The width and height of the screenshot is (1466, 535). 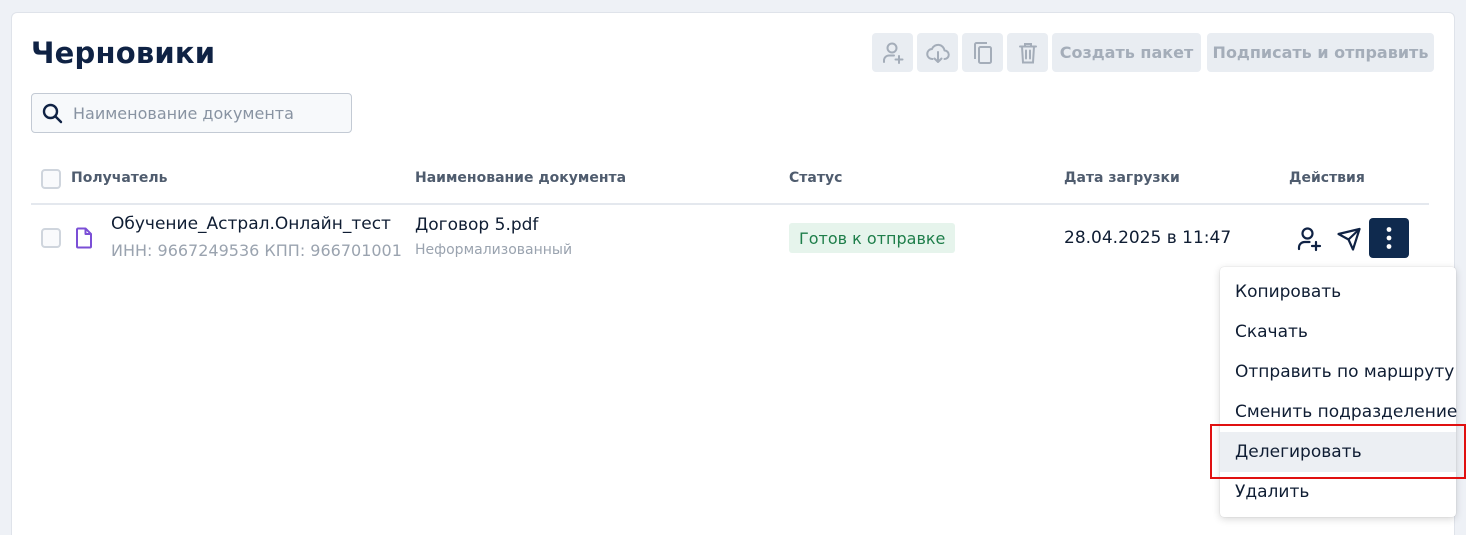 I want to click on column-header-upload-date: Дата загрузки, so click(x=1122, y=178).